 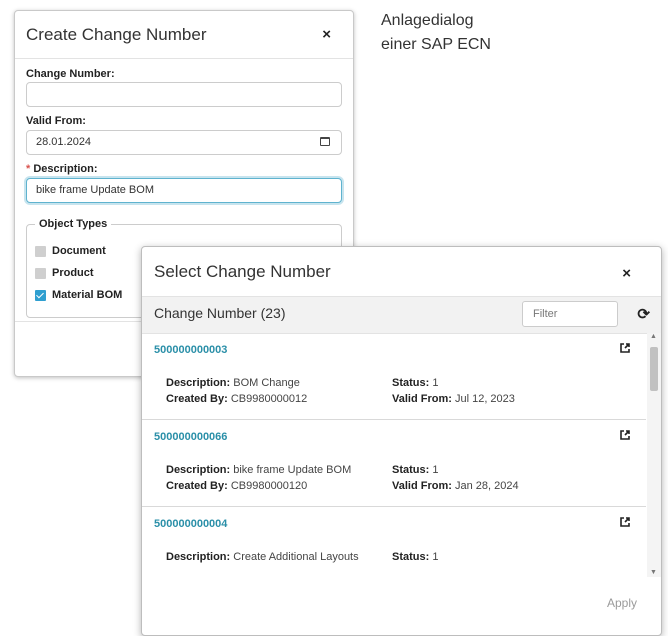 I want to click on filter-input: Filter, so click(x=570, y=314).